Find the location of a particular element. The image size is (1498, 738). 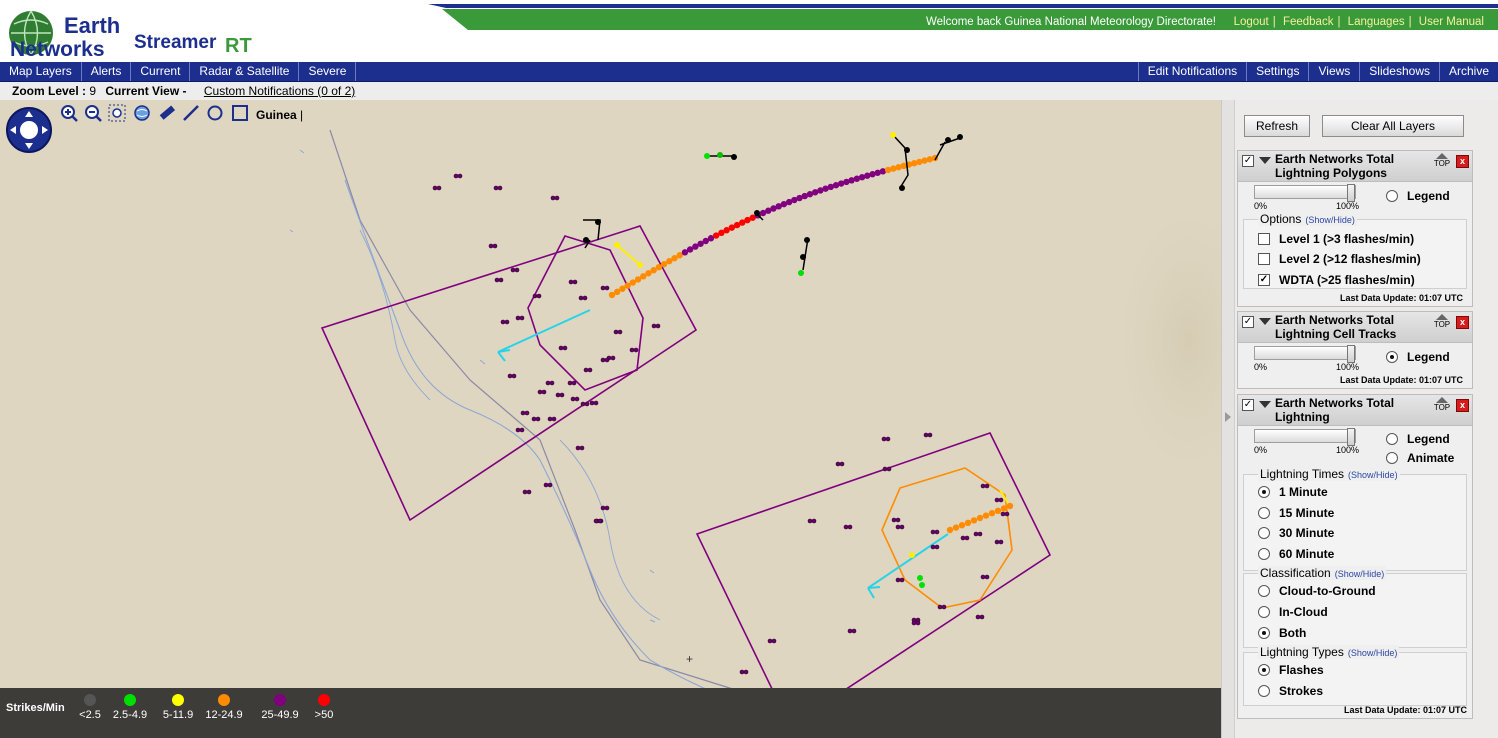

custom-notifications-link: Custom Notifications (0 of 2) is located at coordinates (279, 91).